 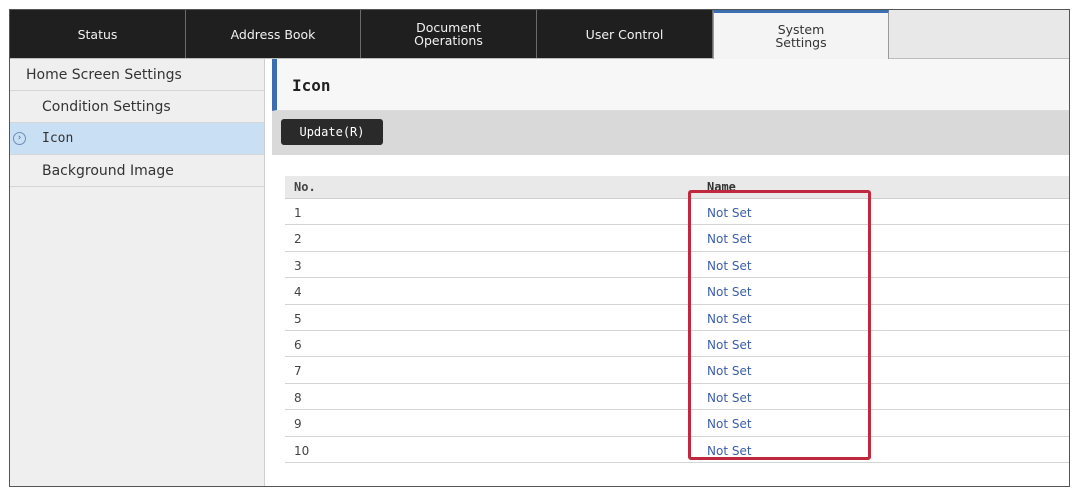 I want to click on table-row: 5 Not Set, so click(x=677, y=318).